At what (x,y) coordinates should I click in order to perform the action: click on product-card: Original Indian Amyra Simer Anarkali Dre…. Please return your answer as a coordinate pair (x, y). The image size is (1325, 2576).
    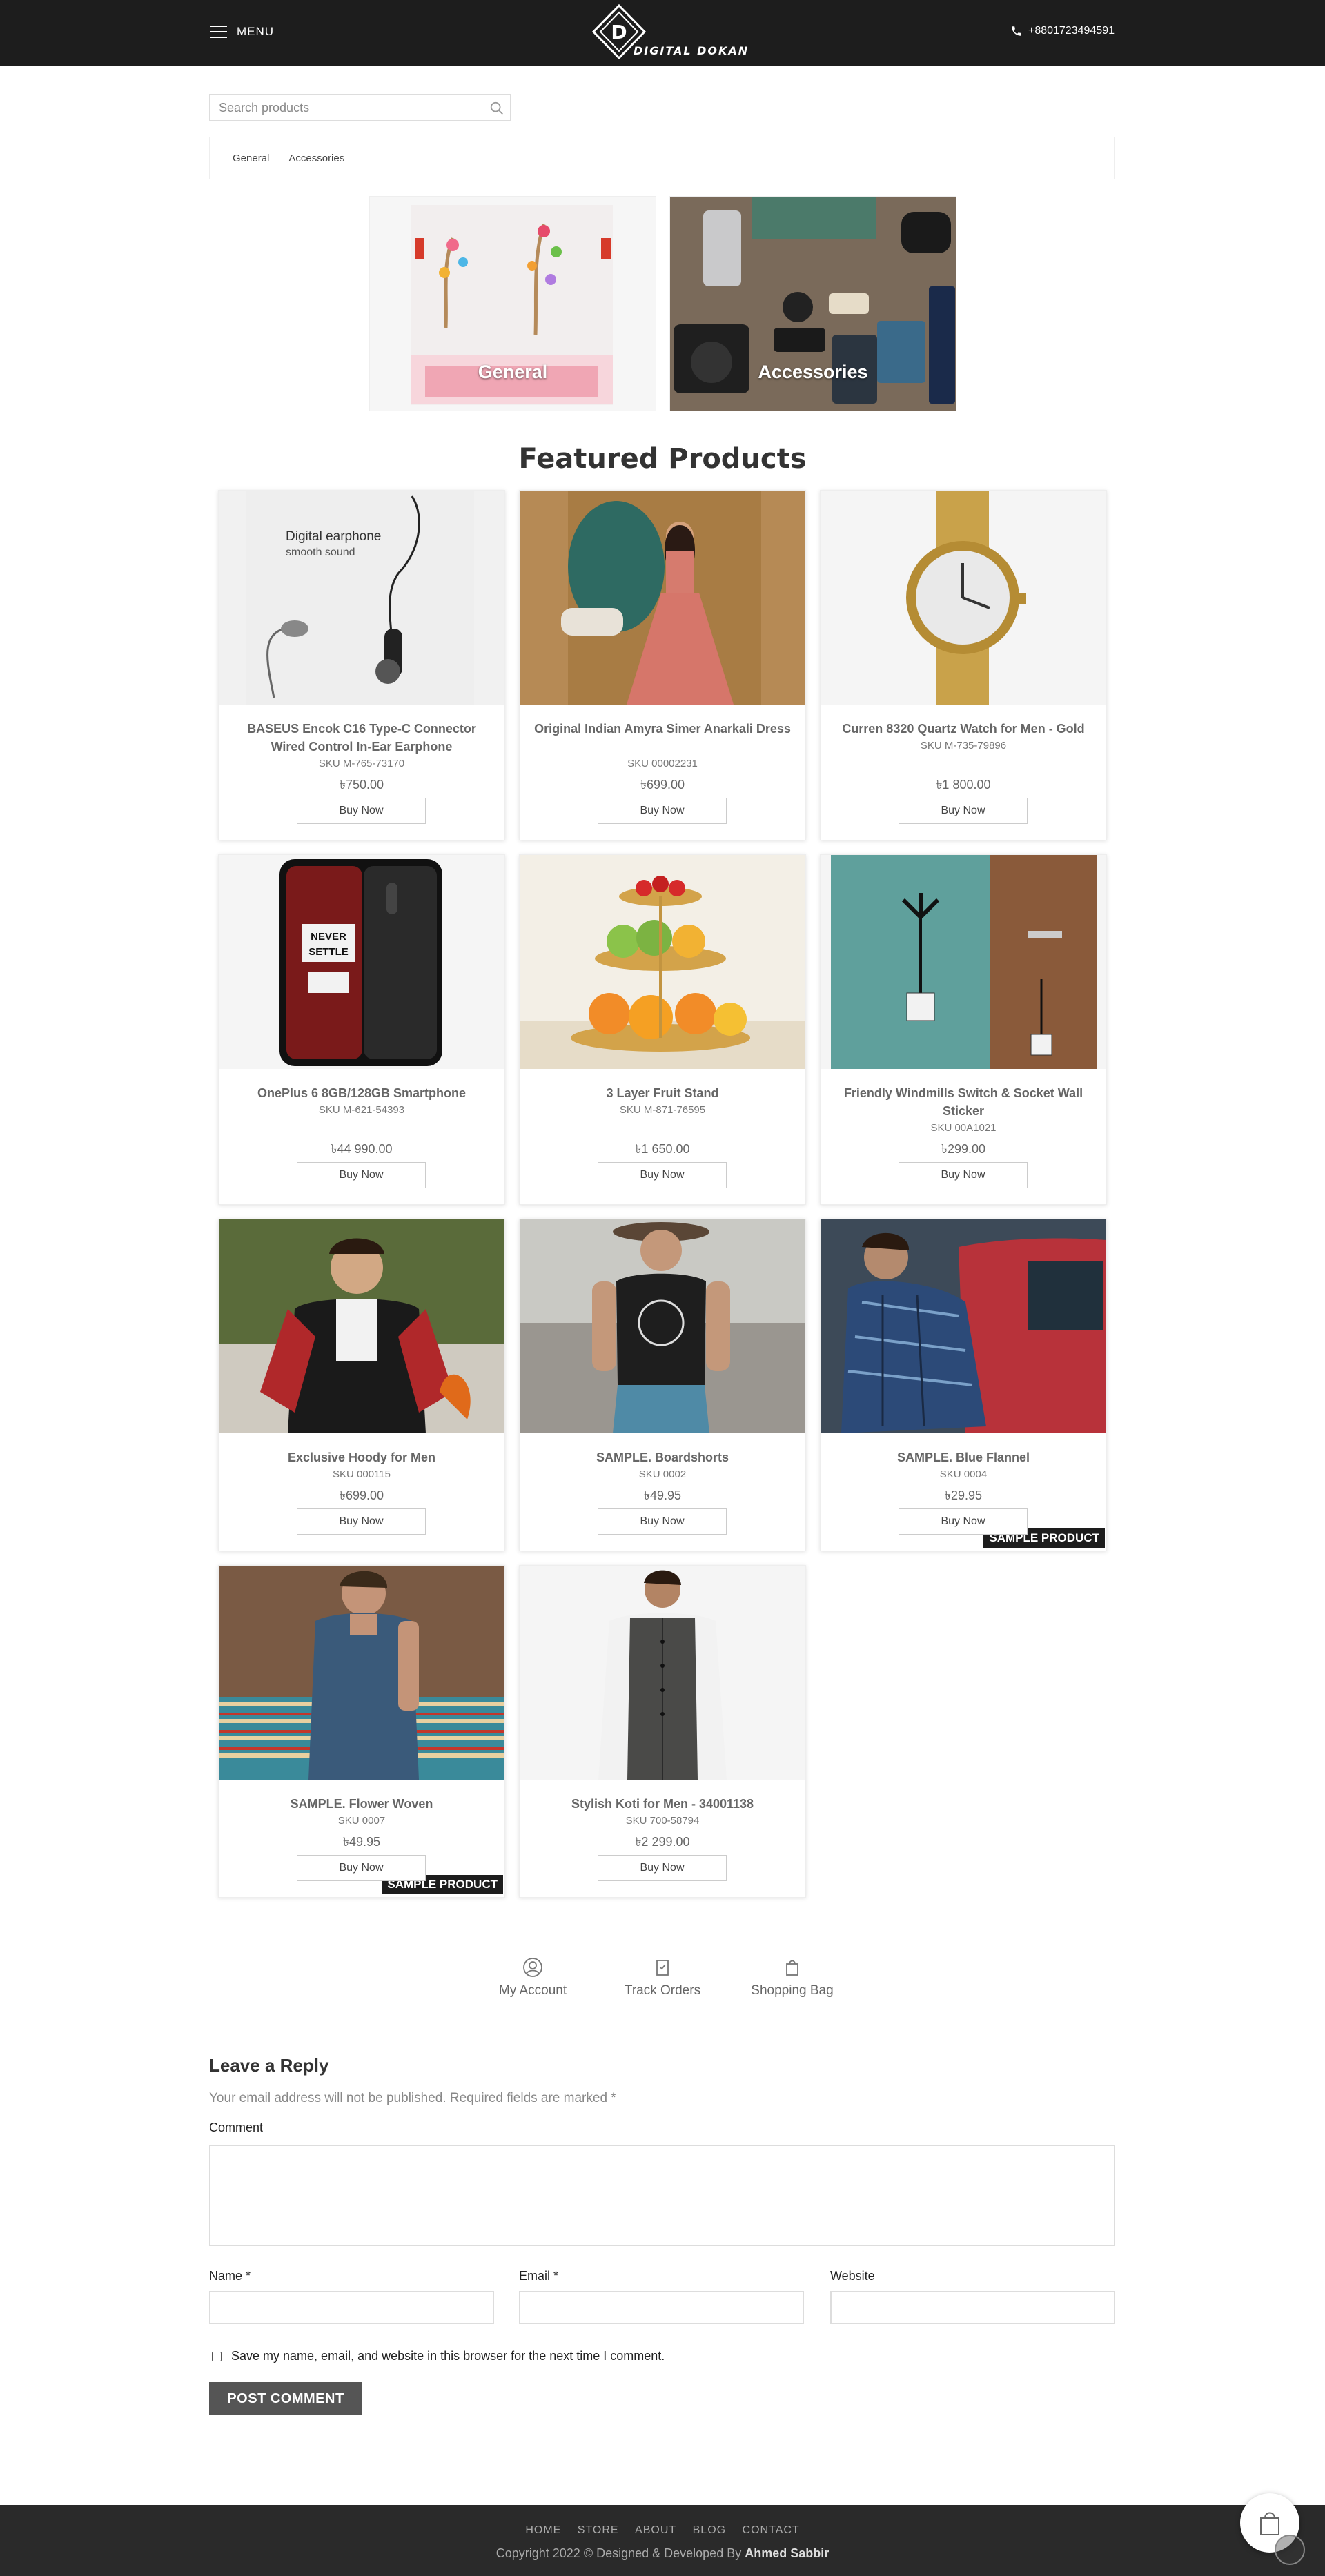
    Looking at the image, I should click on (662, 665).